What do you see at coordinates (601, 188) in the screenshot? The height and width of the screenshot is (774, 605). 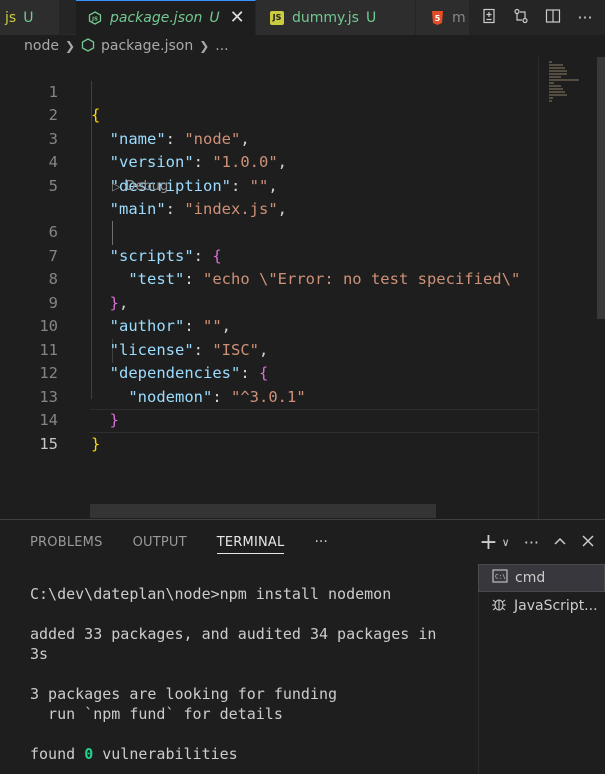 I see `vertical-scrollbar` at bounding box center [601, 188].